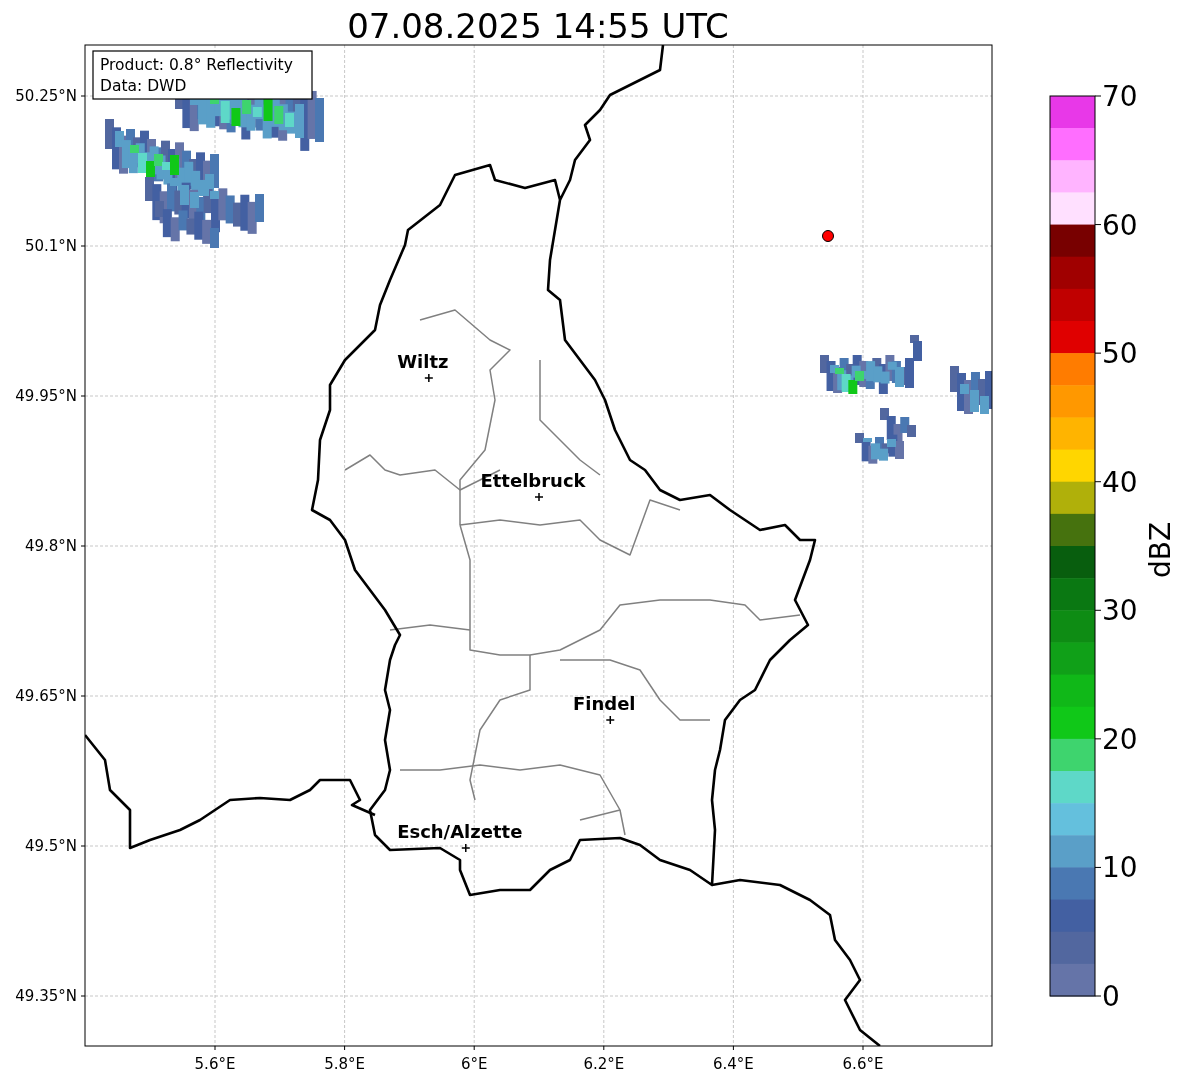 Image resolution: width=1184 pixels, height=1081 pixels. I want to click on colorbar-tick-label: 60, so click(1120, 225).